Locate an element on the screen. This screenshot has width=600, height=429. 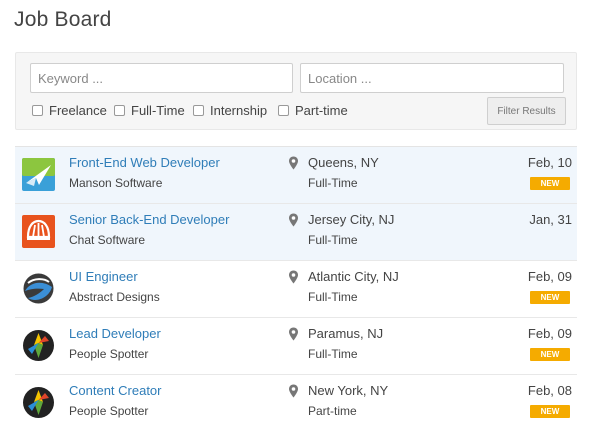
keyword-input is located at coordinates (161, 78).